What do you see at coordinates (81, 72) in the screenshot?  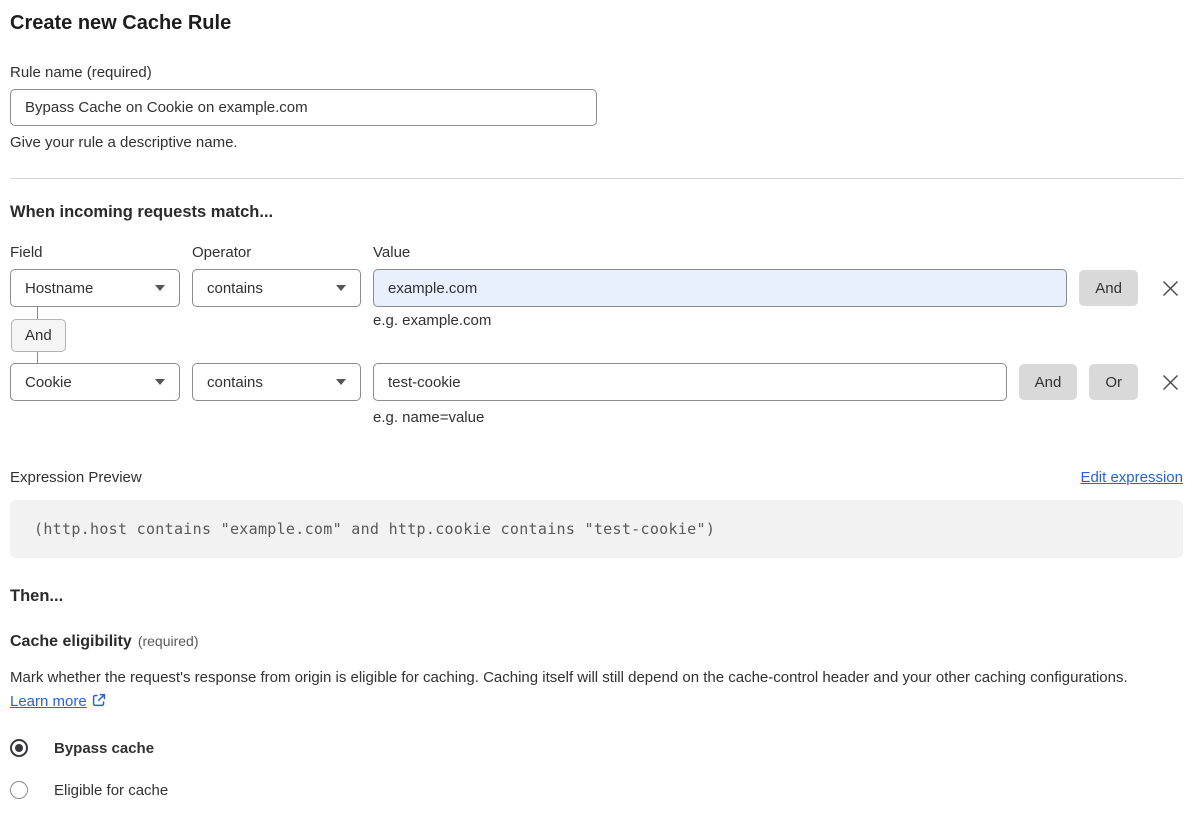 I see `rule-name-label: Rule name (required)` at bounding box center [81, 72].